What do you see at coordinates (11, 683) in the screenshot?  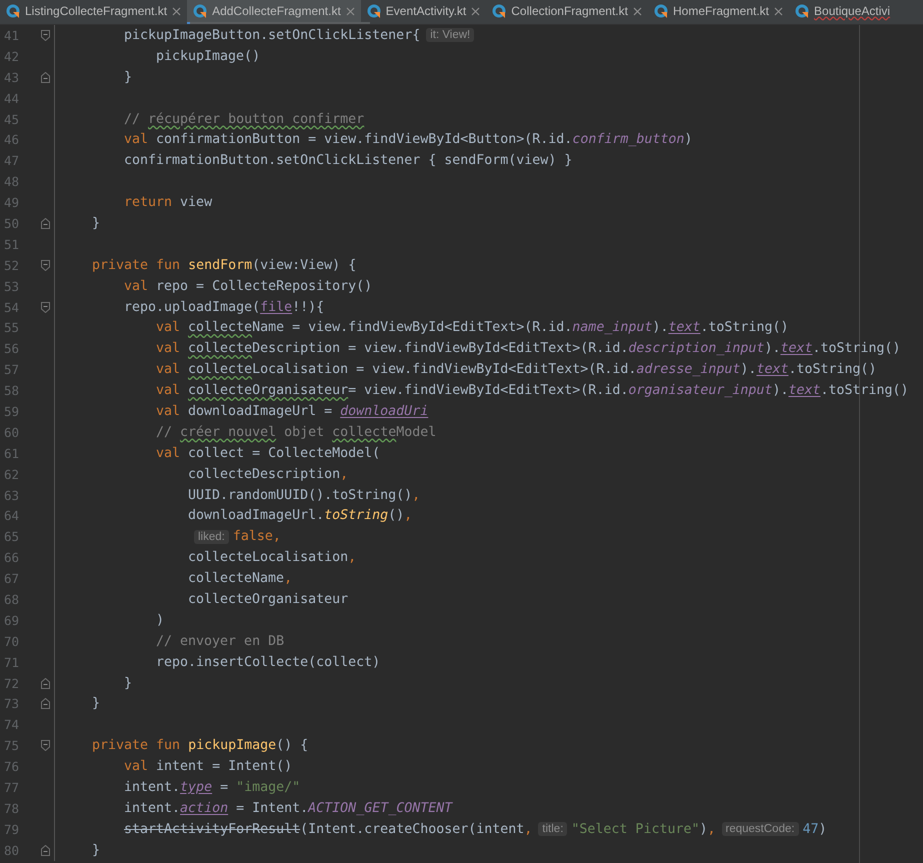 I see `line-number: 72` at bounding box center [11, 683].